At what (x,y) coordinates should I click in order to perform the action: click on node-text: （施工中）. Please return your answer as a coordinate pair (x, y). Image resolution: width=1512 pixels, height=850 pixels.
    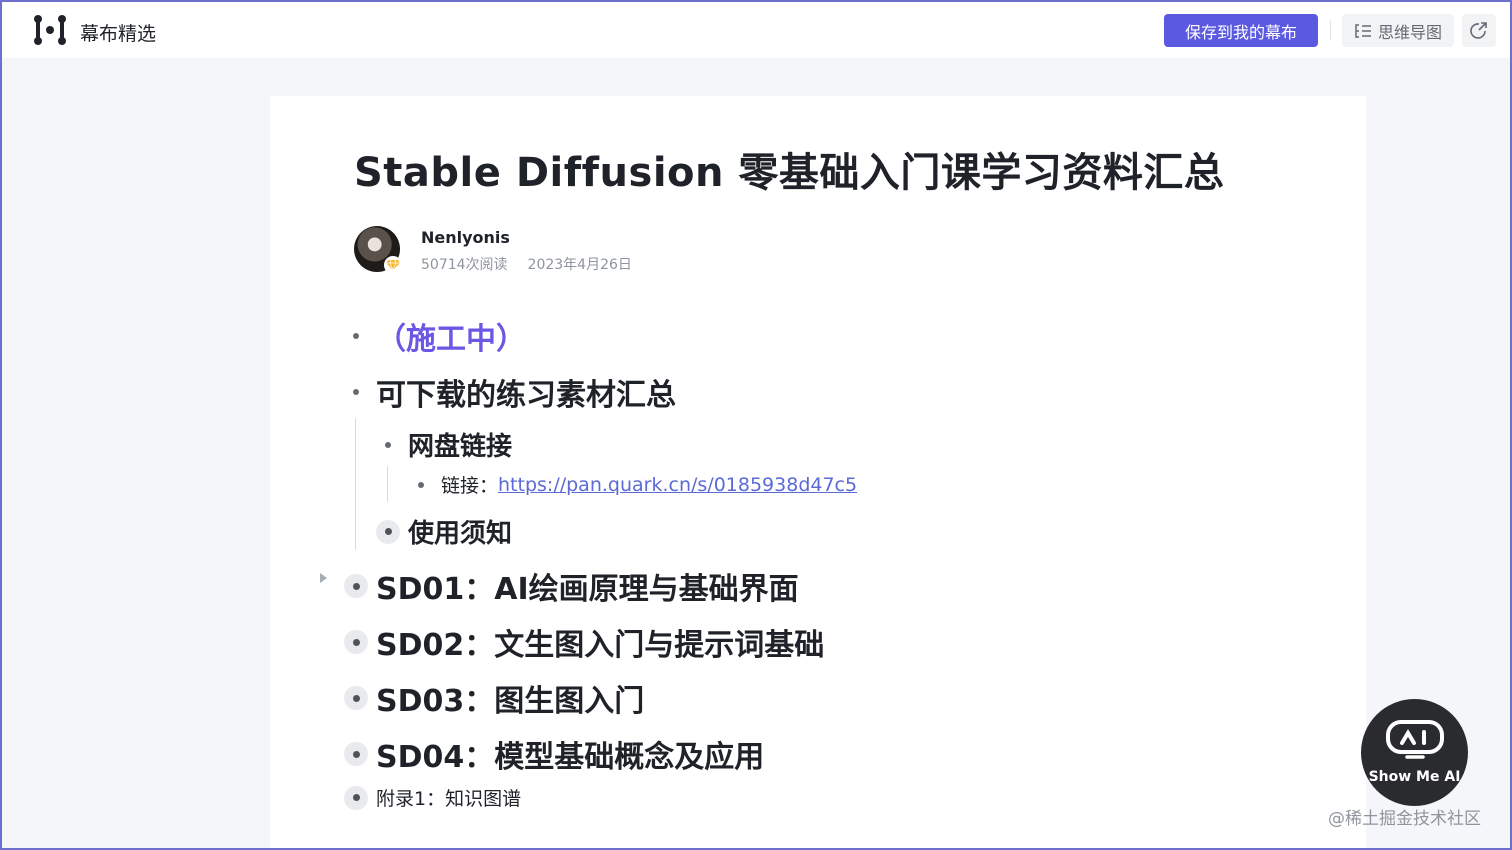
    Looking at the image, I should click on (451, 339).